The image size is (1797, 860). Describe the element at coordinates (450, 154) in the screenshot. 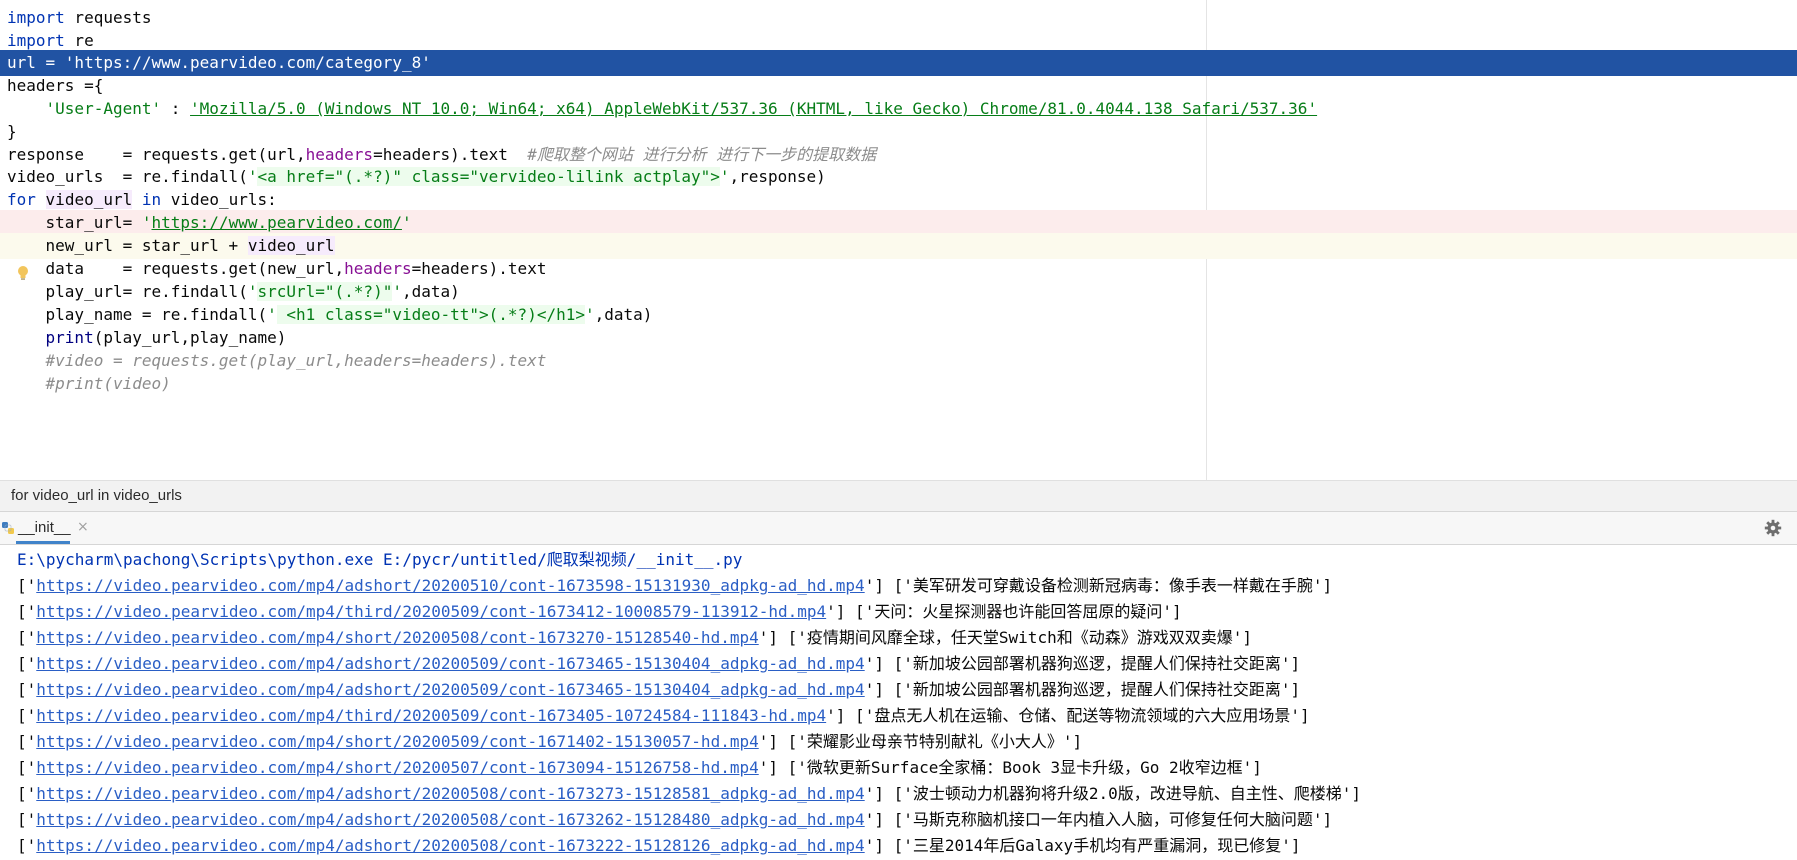

I see `code-text: =headers).text` at that location.